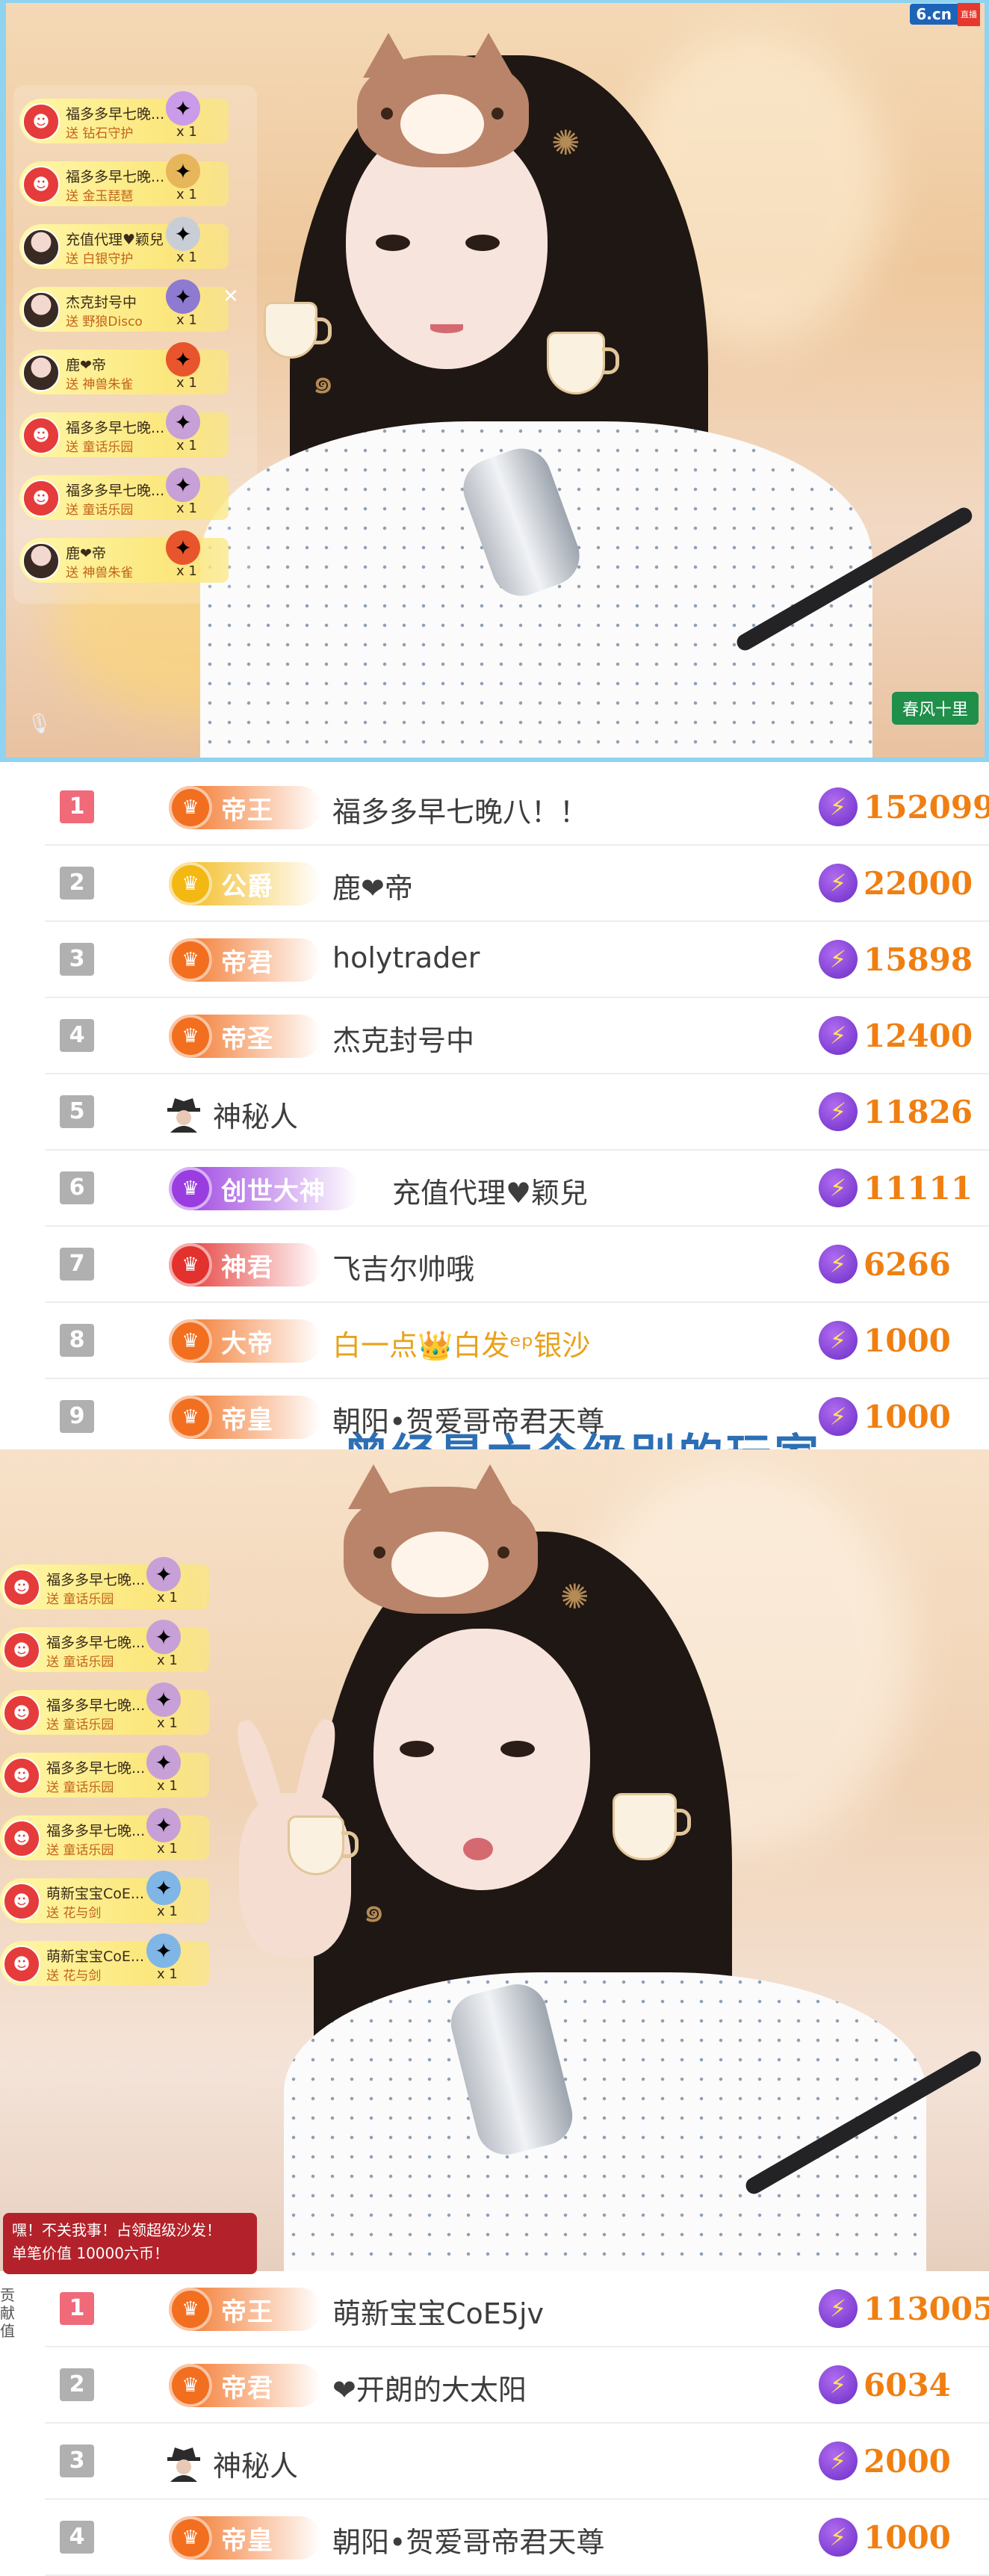  Describe the element at coordinates (460, 809) in the screenshot. I see `user-name: 福多多早七晚八！！` at that location.